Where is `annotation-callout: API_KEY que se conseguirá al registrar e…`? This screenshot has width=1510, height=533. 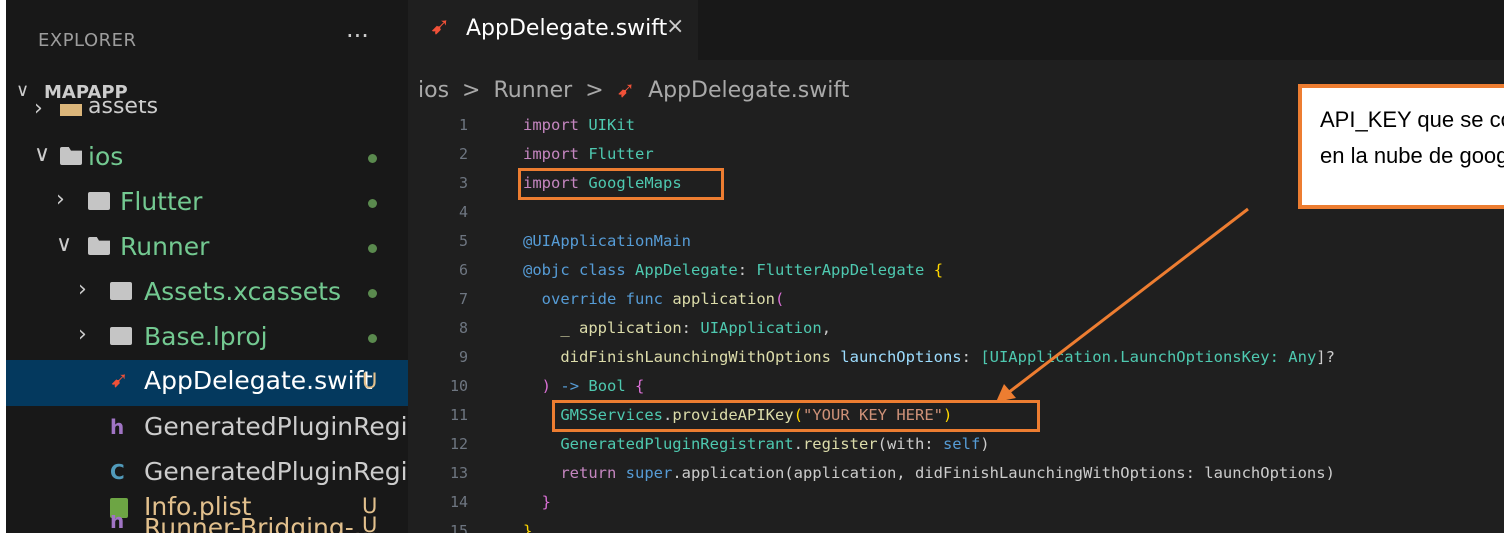
annotation-callout: API_KEY que se conseguirá al registrar e… is located at coordinates (1401, 146).